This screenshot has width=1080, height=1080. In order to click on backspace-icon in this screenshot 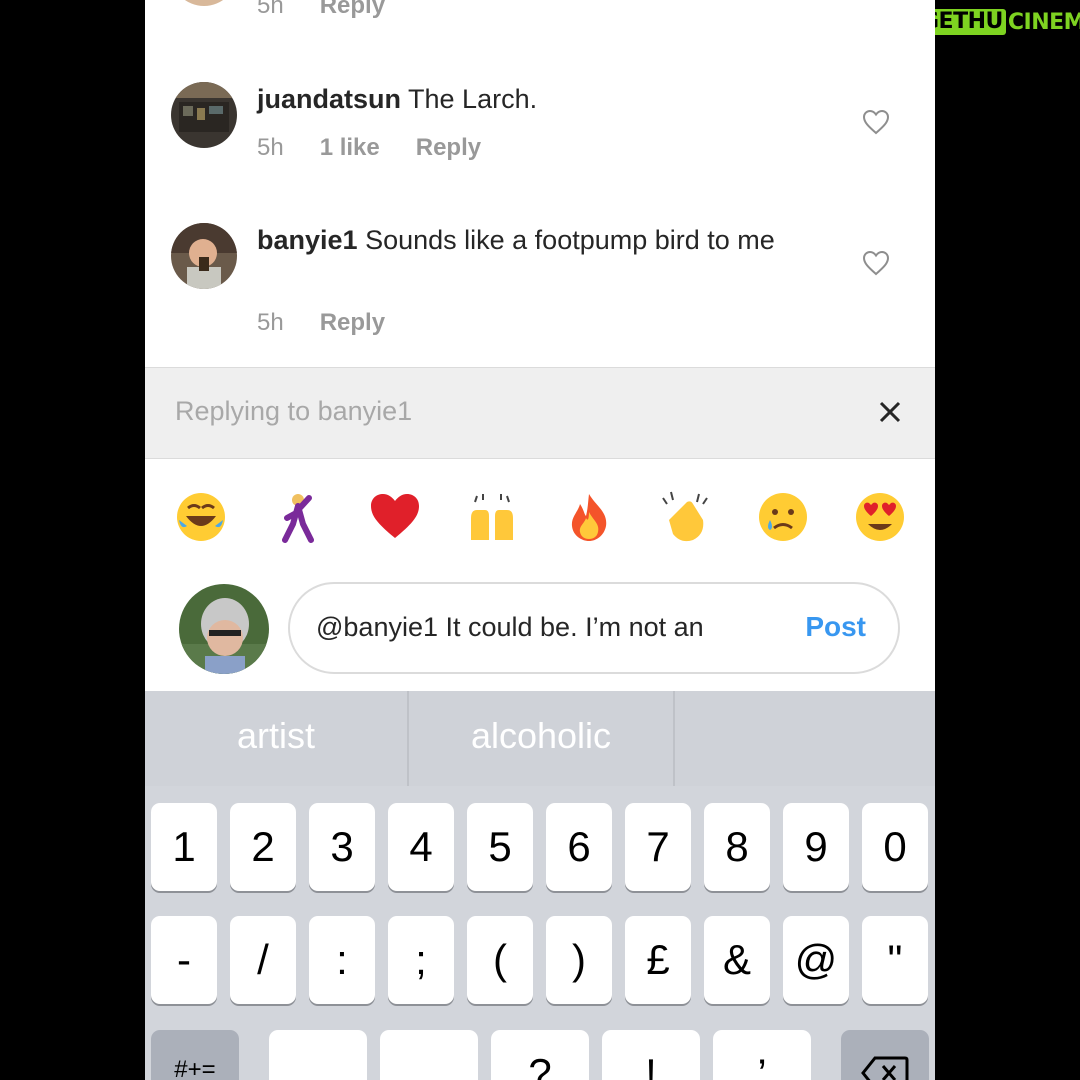, I will do `click(885, 1068)`.